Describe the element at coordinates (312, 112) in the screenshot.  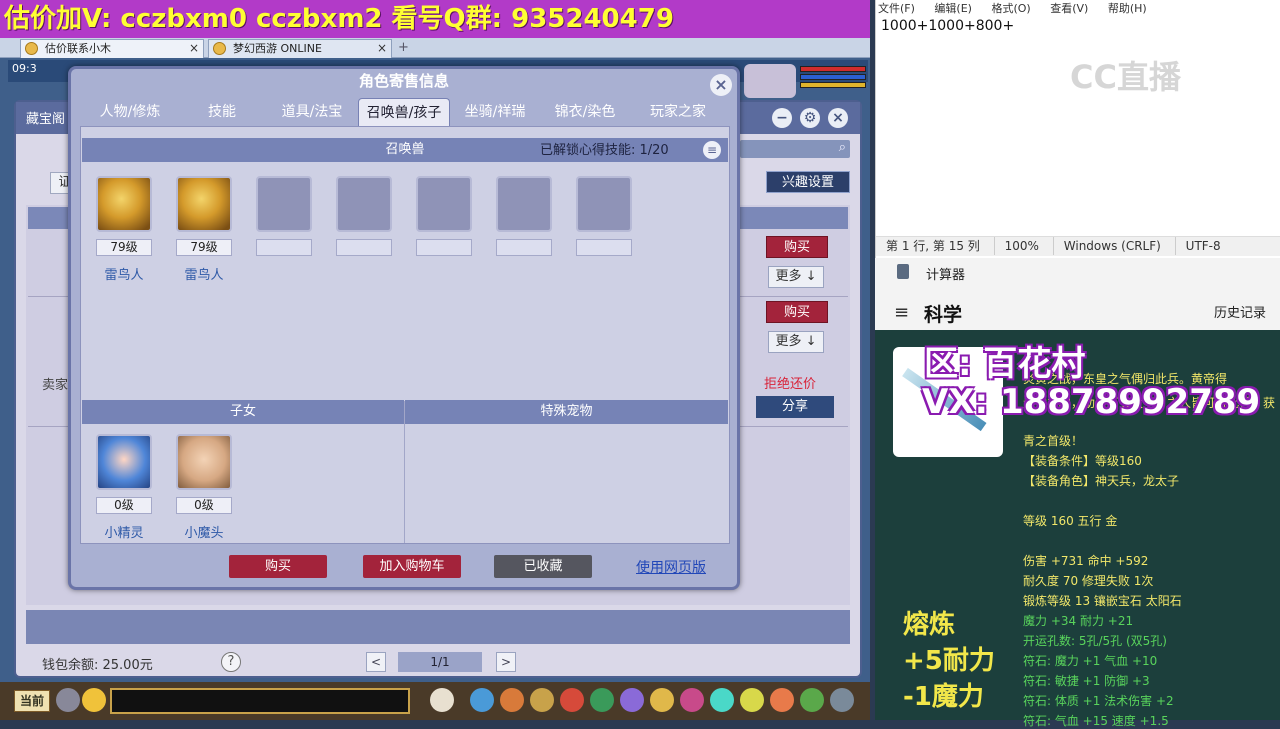
I see `tab-items: 道具/法宝` at that location.